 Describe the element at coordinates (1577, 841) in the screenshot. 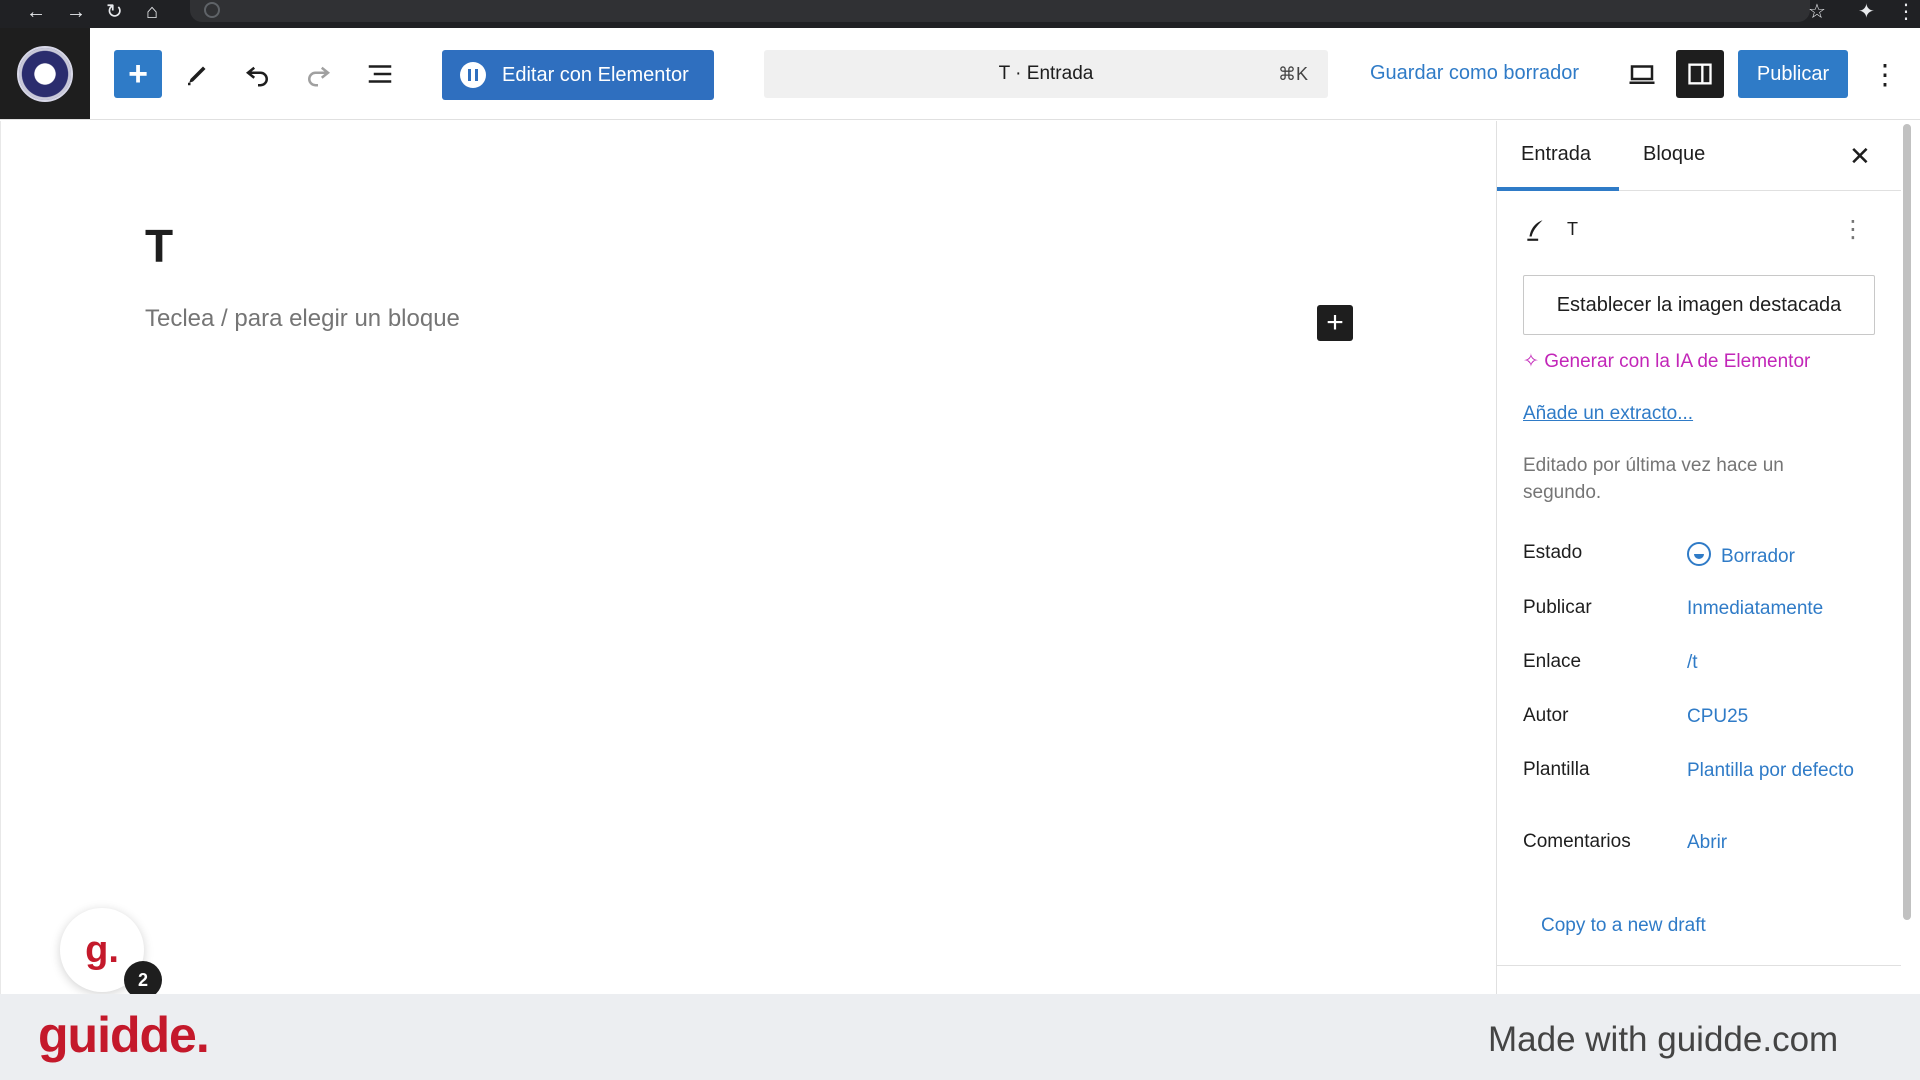

I see `comments-label: Comentarios` at that location.